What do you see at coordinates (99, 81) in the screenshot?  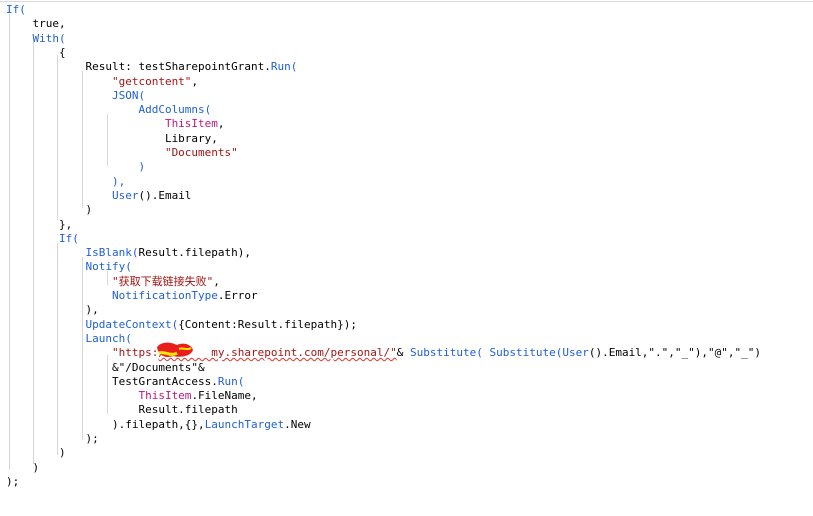 I see `code-token: "getcontent"` at bounding box center [99, 81].